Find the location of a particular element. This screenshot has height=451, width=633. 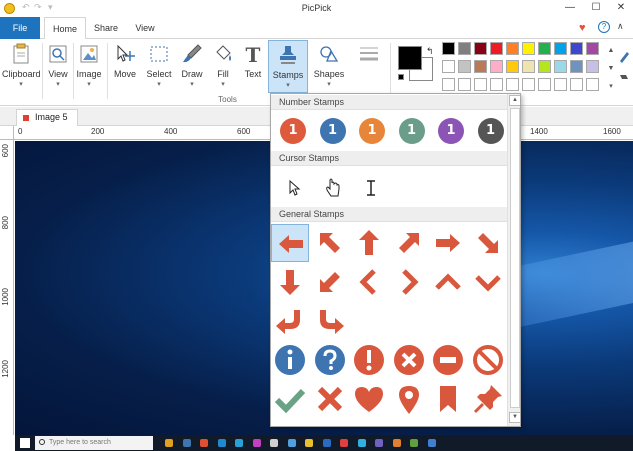

prohibited-stamp is located at coordinates (488, 360).